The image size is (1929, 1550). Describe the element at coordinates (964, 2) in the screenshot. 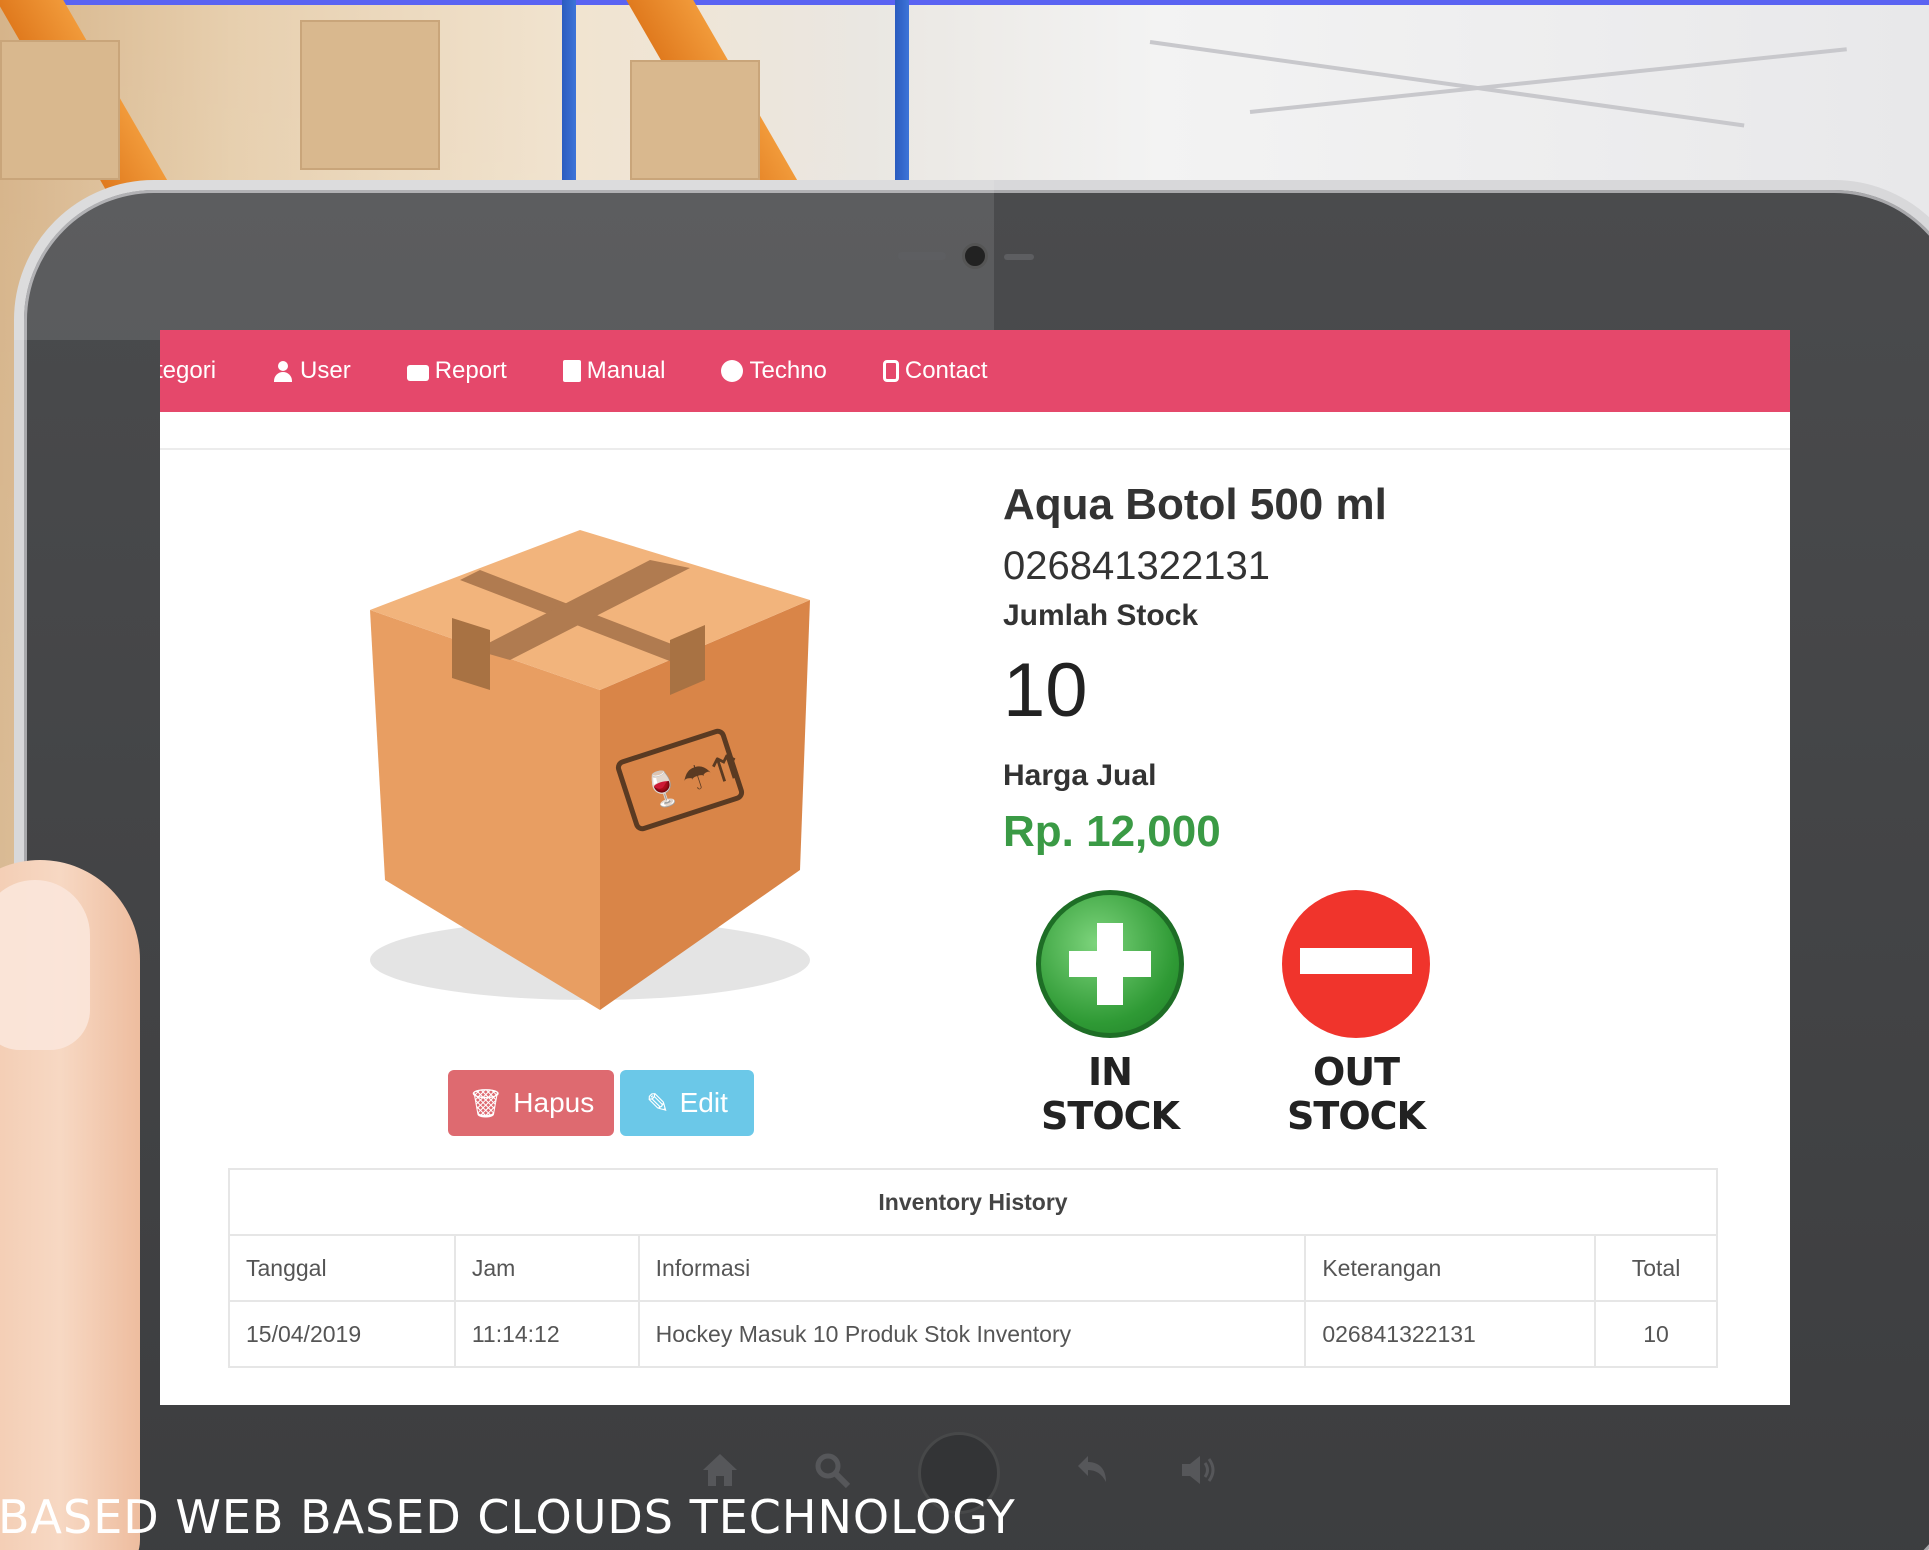

I see `top-accent-line` at that location.